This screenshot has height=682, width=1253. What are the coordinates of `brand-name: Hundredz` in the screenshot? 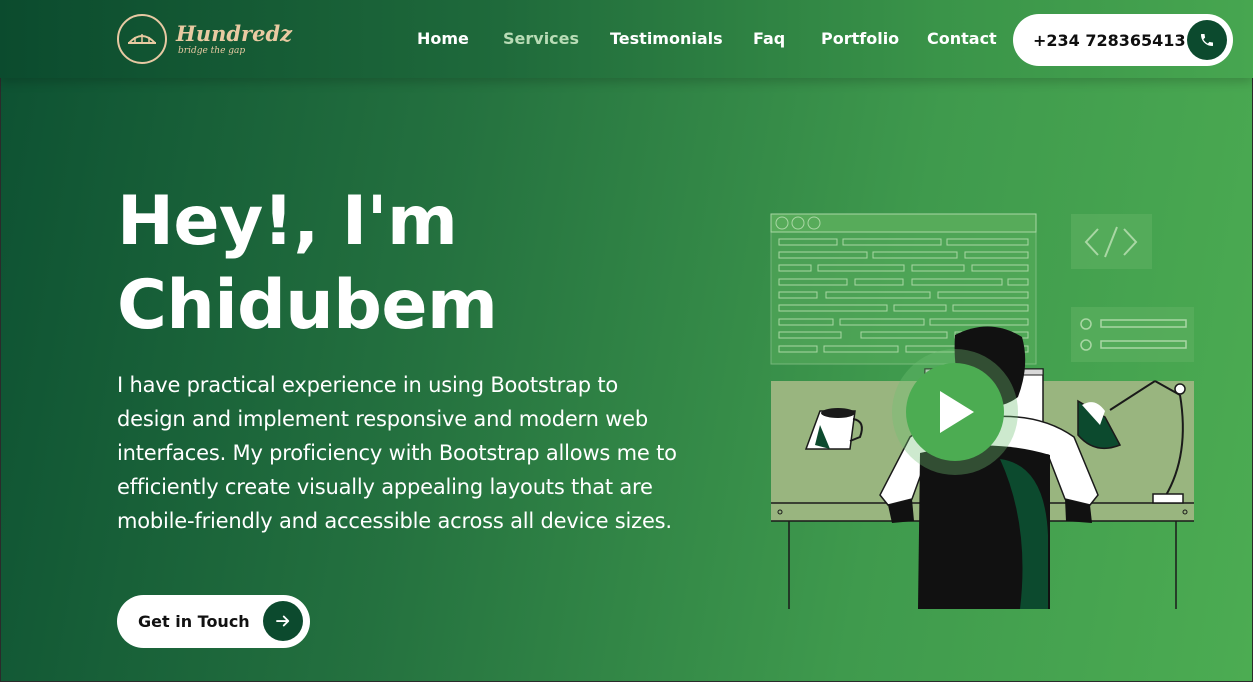 It's located at (234, 33).